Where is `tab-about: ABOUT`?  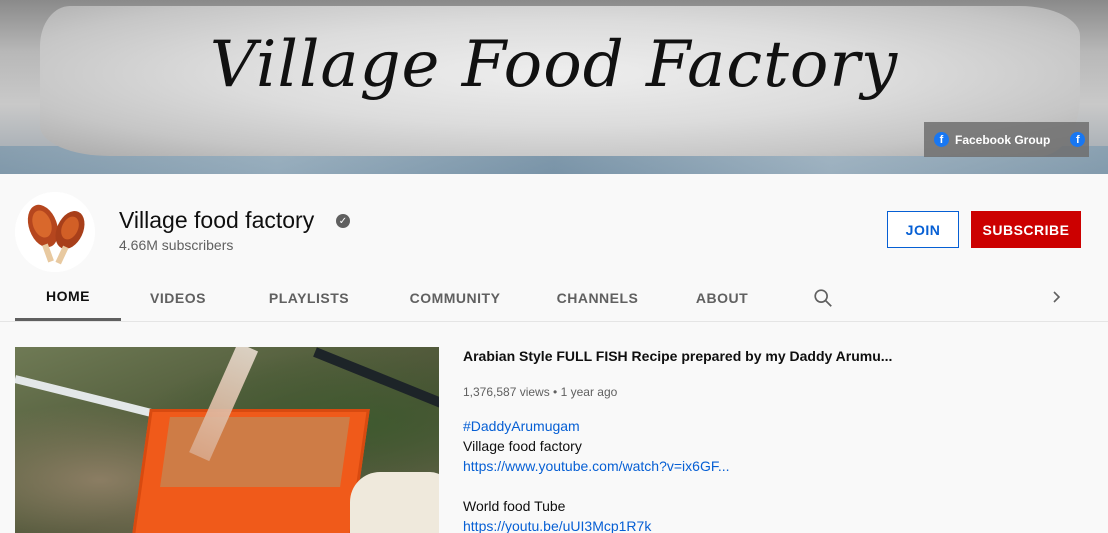
tab-about: ABOUT is located at coordinates (722, 297).